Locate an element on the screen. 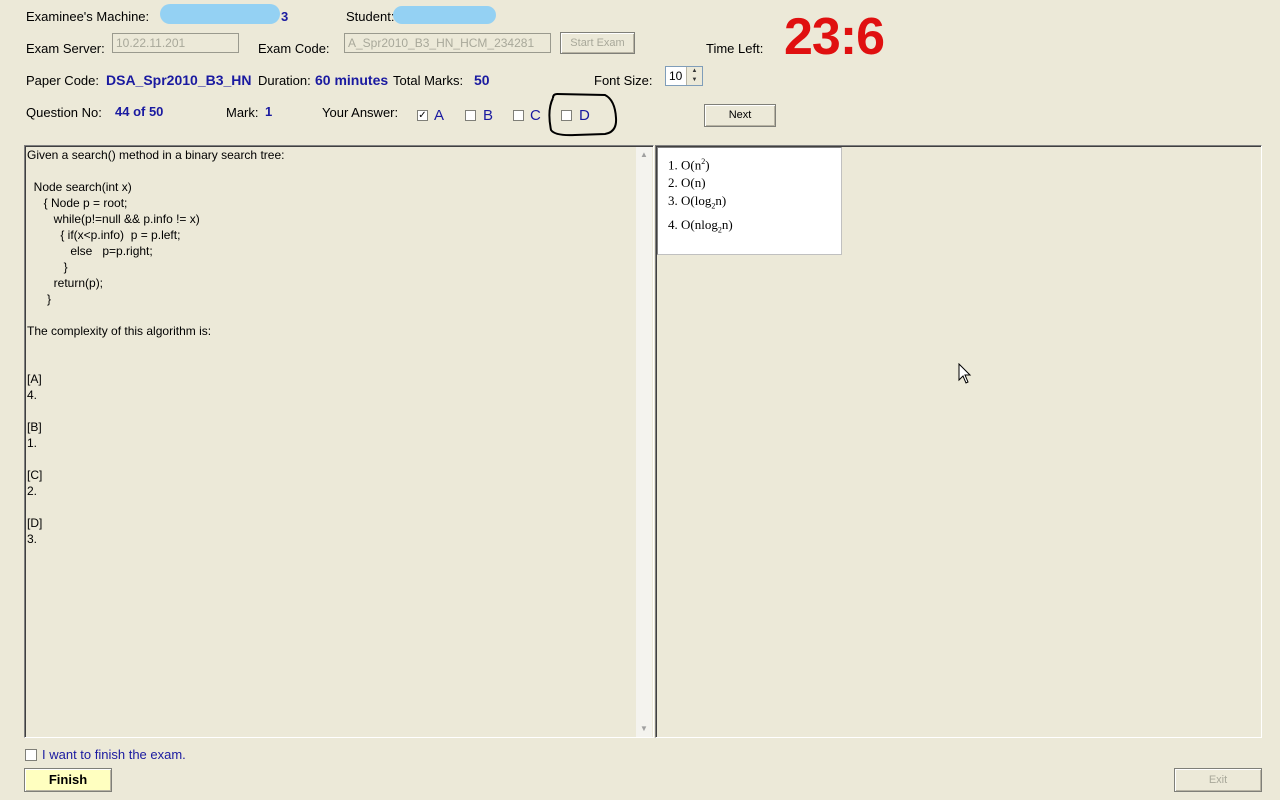 The height and width of the screenshot is (800, 1280). machine-label: Examinee's Machine: is located at coordinates (88, 16).